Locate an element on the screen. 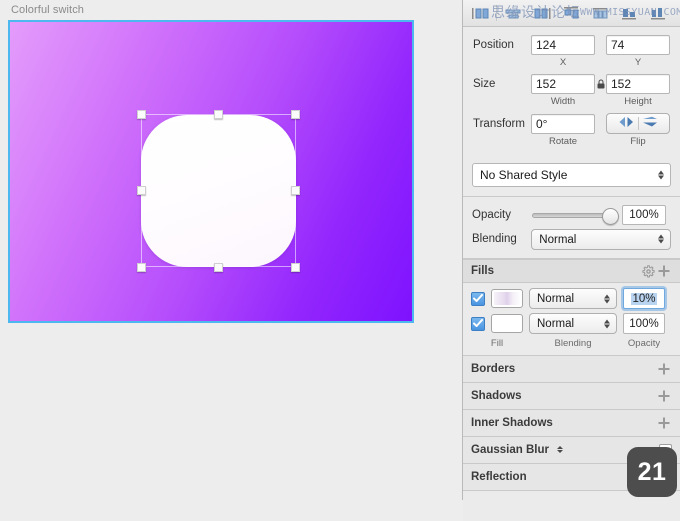 Image resolution: width=680 pixels, height=521 pixels. gear-icon is located at coordinates (648, 271).